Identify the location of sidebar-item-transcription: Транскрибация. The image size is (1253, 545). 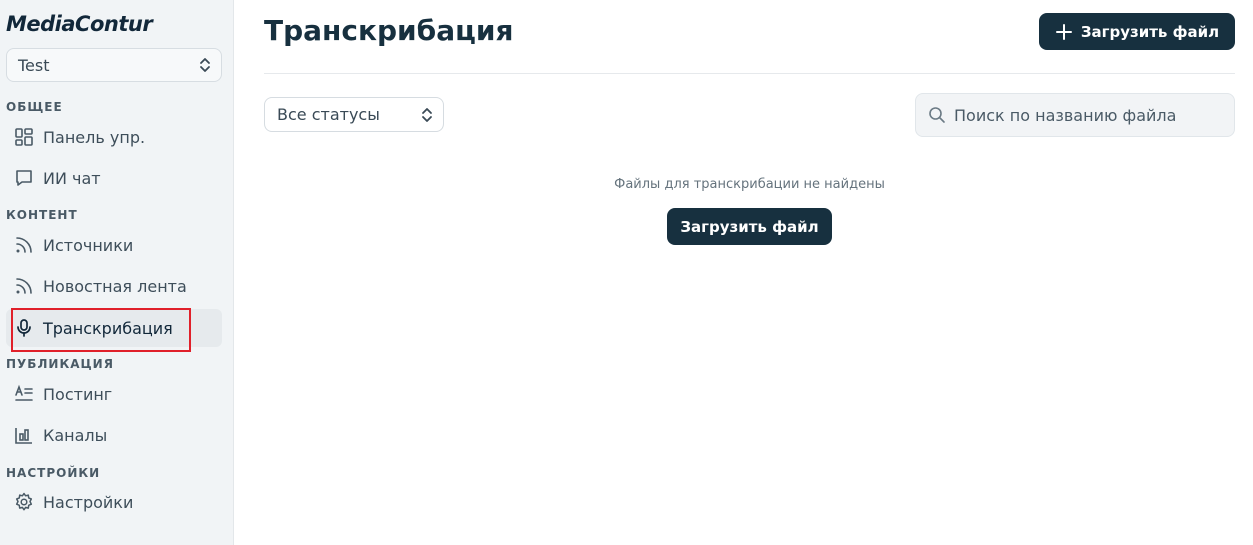
(114, 328).